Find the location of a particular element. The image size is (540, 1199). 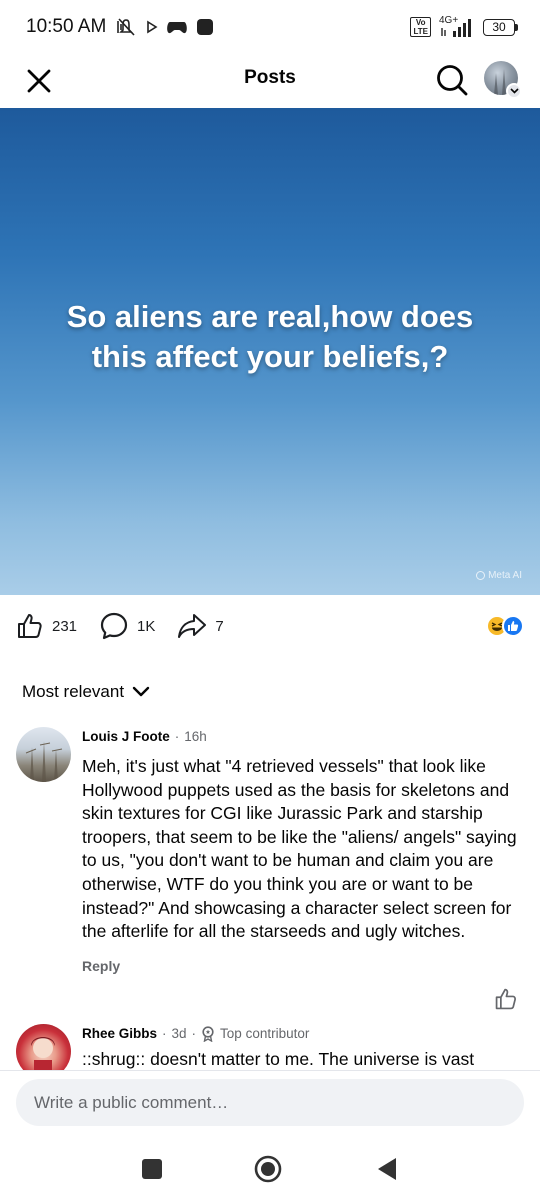

back-triangle-icon is located at coordinates (387, 1169).